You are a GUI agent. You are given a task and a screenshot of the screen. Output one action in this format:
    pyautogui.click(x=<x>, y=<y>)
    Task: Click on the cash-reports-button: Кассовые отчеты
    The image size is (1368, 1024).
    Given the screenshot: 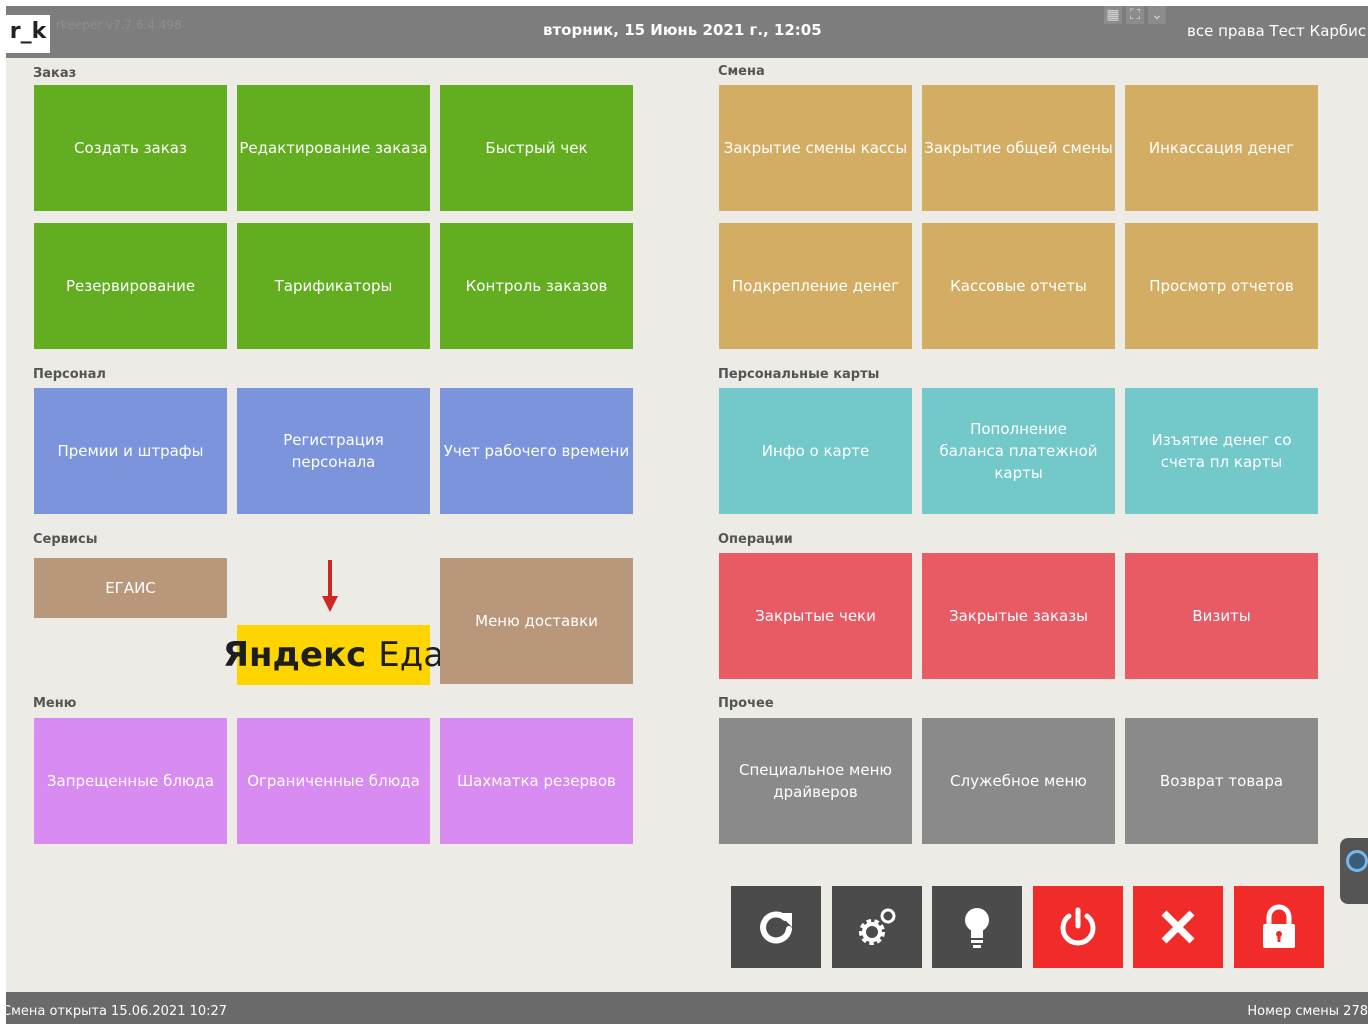 What is the action you would take?
    pyautogui.click(x=1018, y=286)
    